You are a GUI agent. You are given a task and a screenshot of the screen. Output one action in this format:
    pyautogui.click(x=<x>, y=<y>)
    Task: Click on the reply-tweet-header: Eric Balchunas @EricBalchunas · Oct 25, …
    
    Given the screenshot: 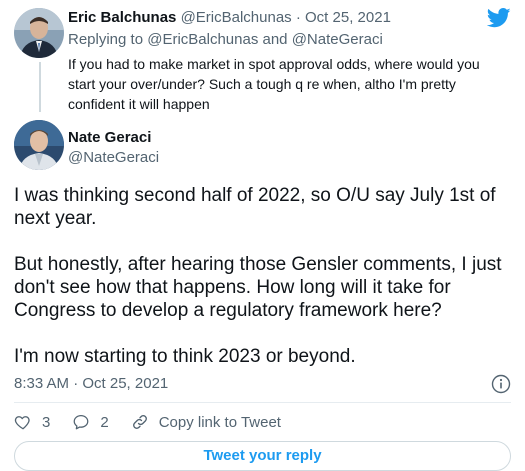 What is the action you would take?
    pyautogui.click(x=229, y=17)
    